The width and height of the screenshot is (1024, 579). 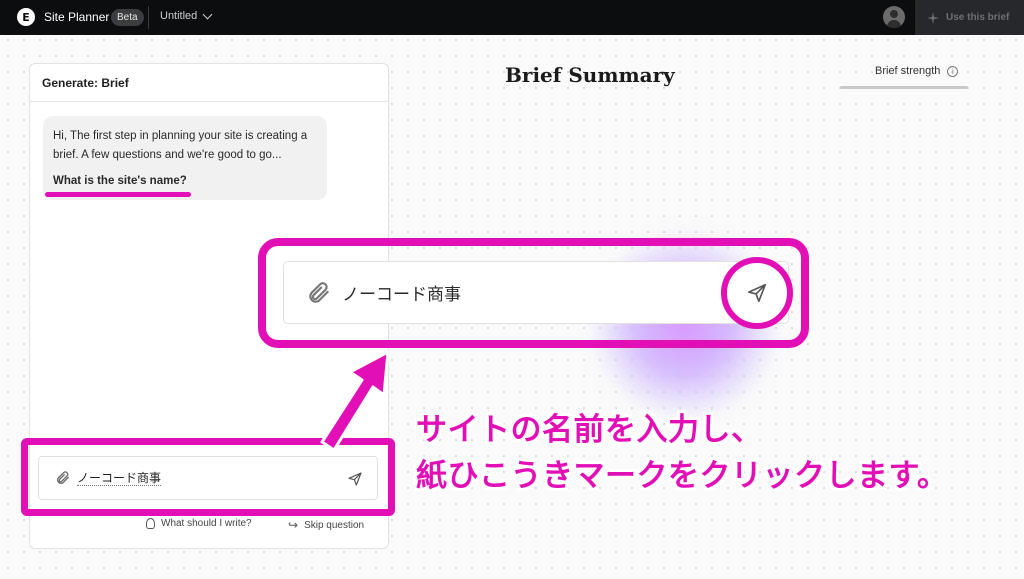 What do you see at coordinates (293, 525) in the screenshot?
I see `skip-arrow-icon: ↪` at bounding box center [293, 525].